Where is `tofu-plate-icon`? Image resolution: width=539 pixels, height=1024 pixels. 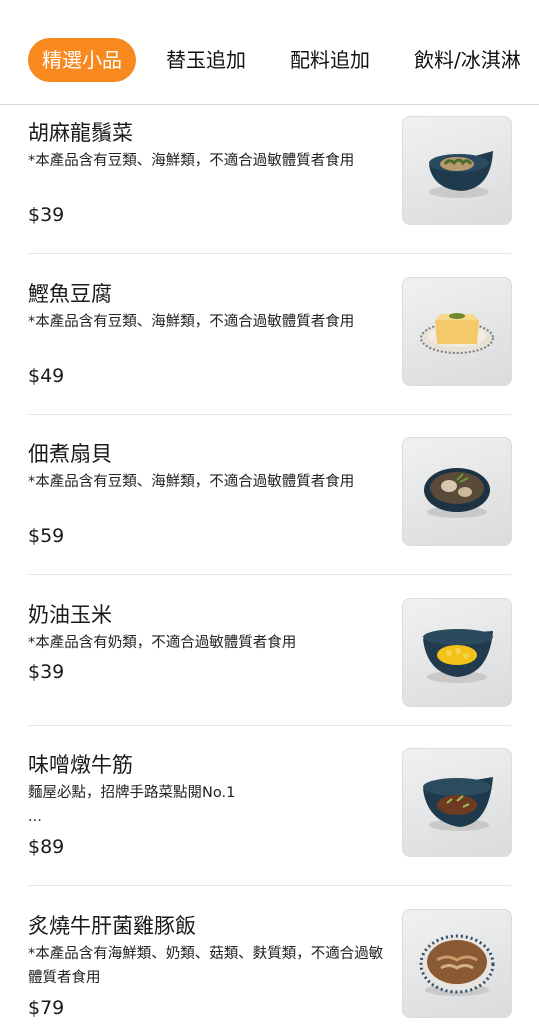 tofu-plate-icon is located at coordinates (457, 333).